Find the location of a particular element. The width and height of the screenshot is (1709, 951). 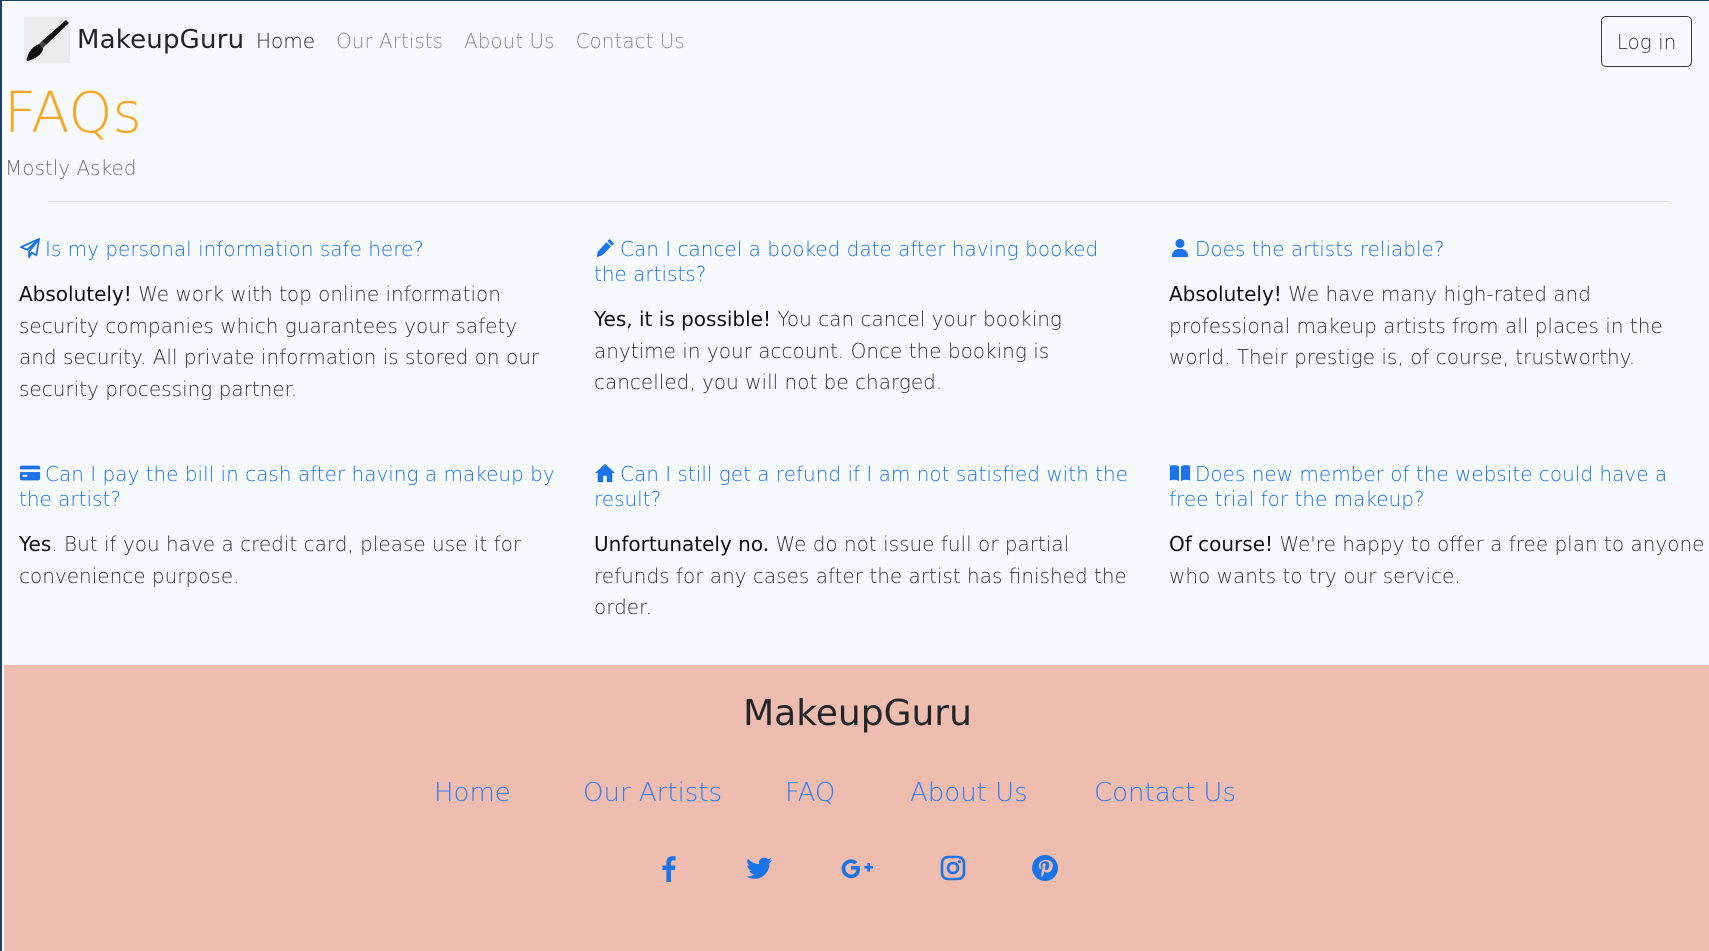

footer-link-contact-us: Contact Us is located at coordinates (1165, 793).